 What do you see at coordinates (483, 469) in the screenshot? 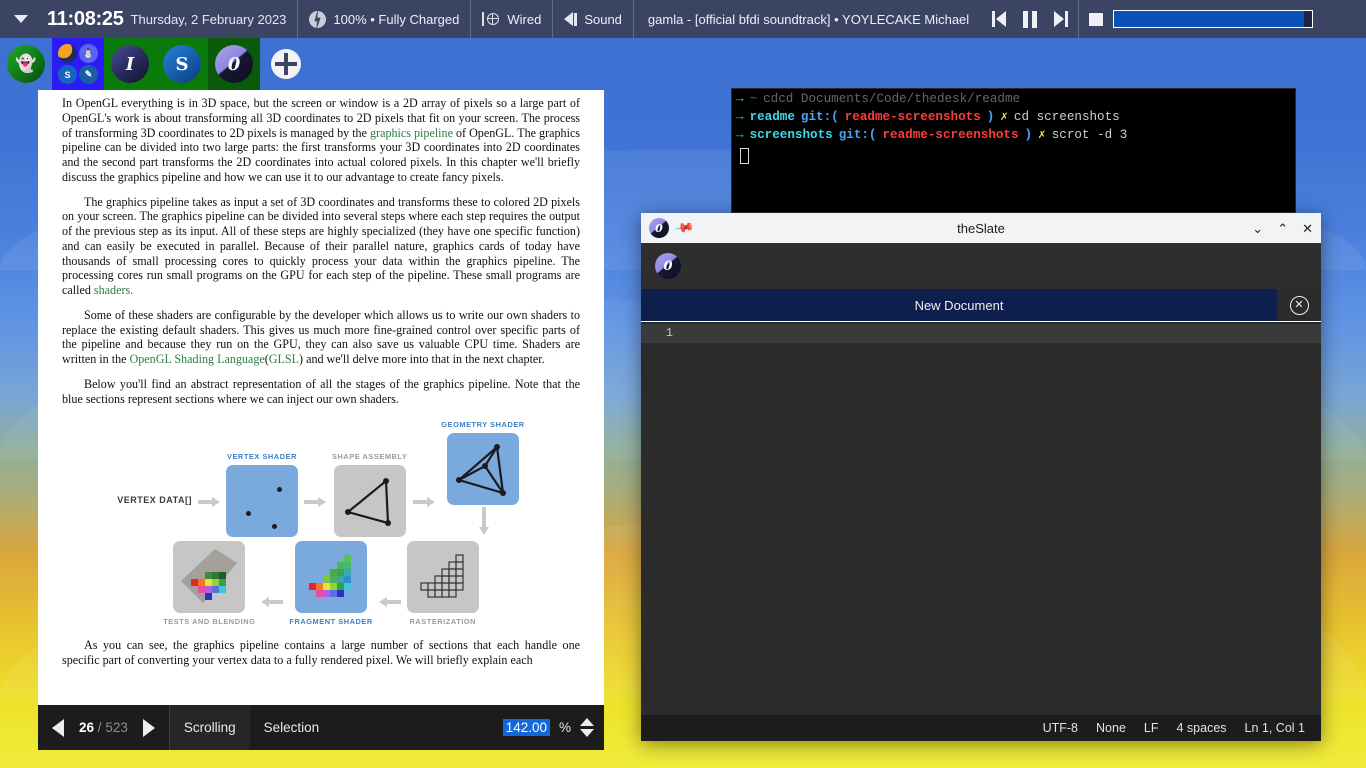
I see `stage-geometry-shader-box` at bounding box center [483, 469].